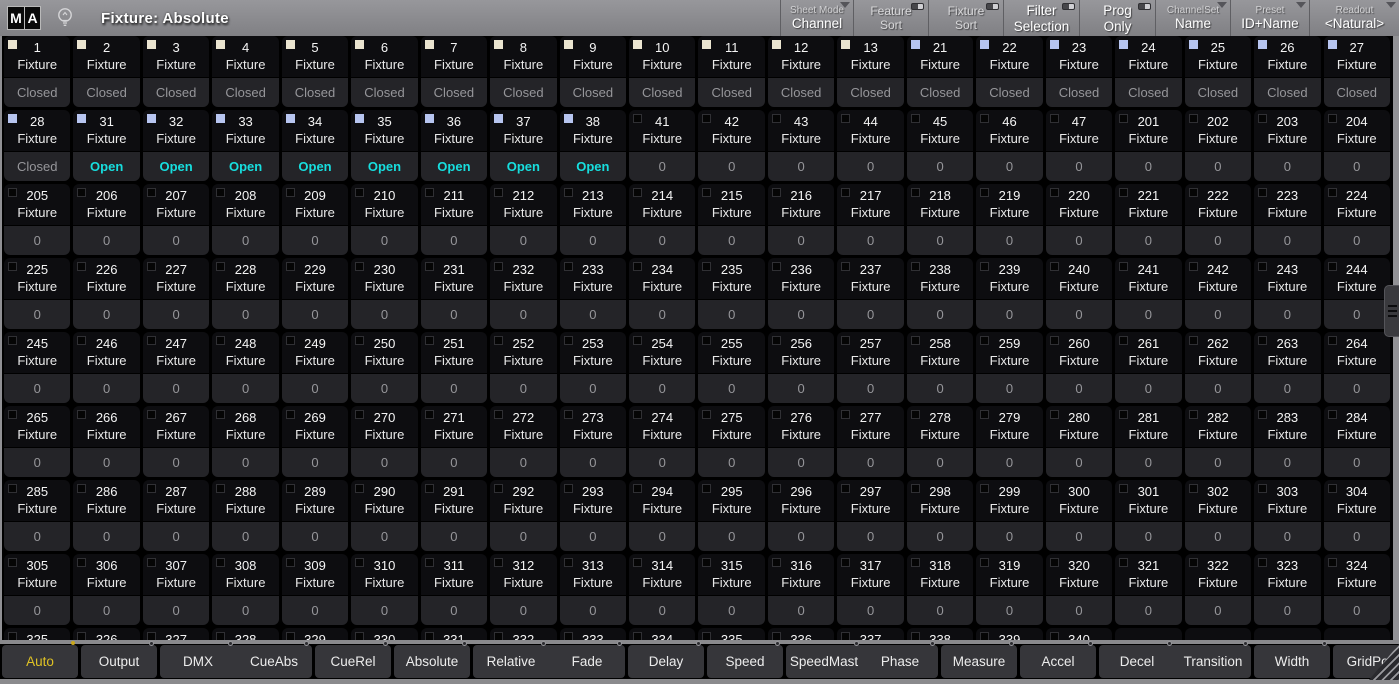  Describe the element at coordinates (176, 515) in the screenshot. I see `fixture-cell-287: 287 Fixture 0` at that location.